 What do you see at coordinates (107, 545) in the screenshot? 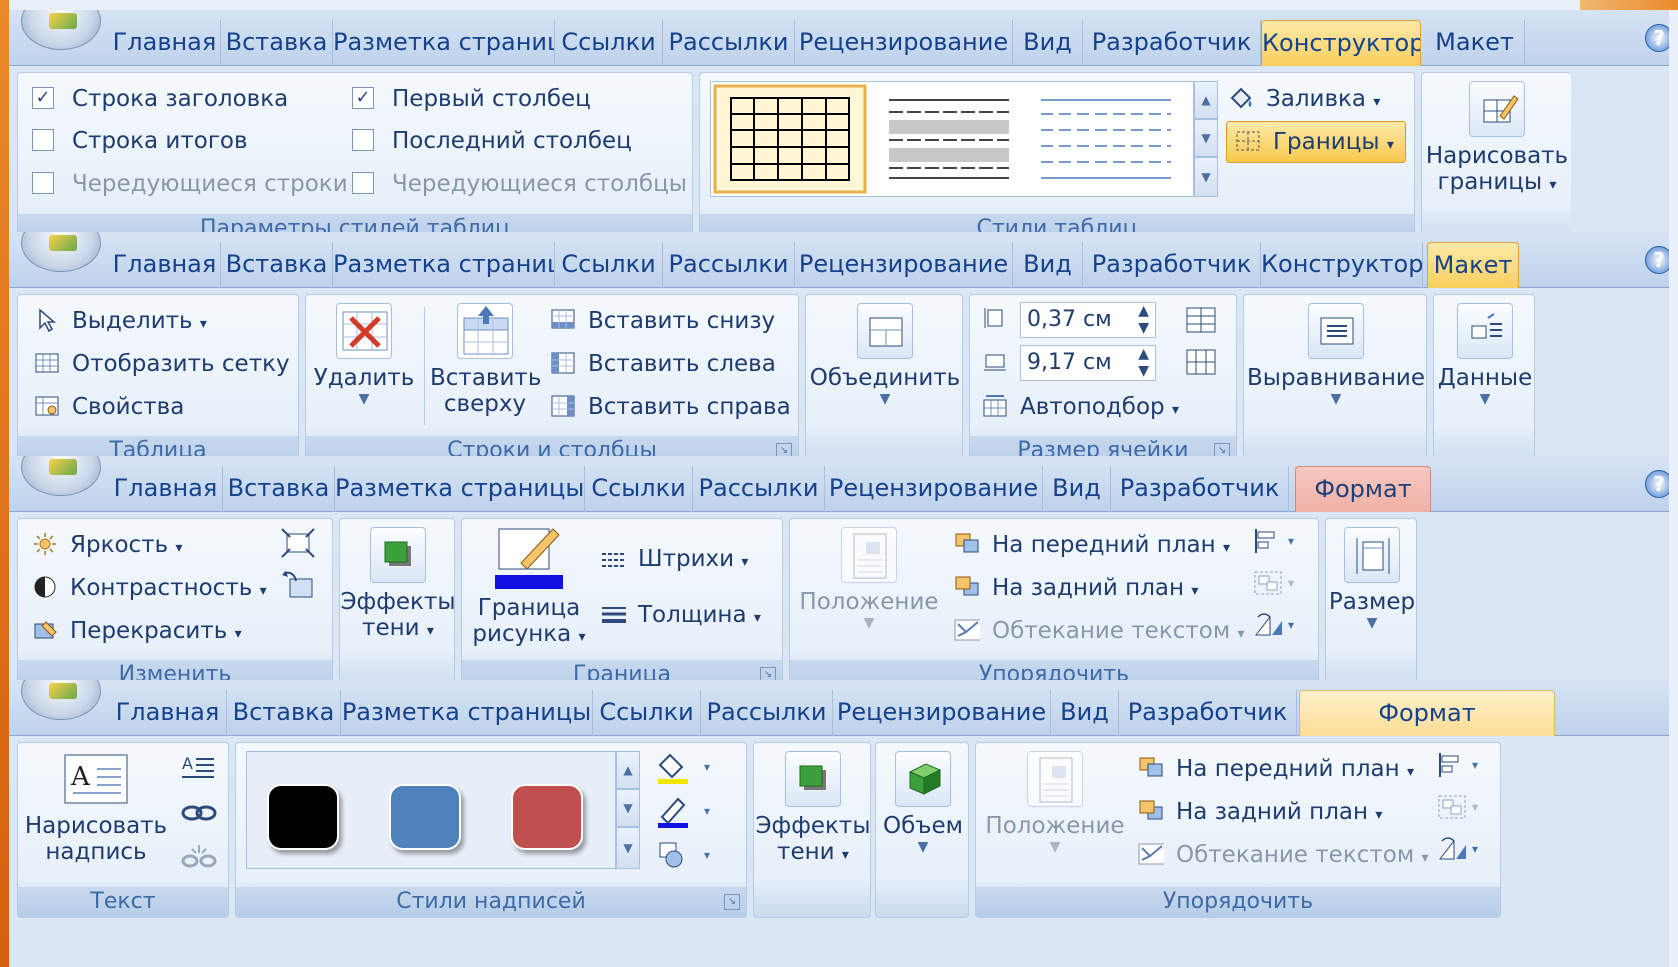
I see `brightness-button: Яркость ▾` at bounding box center [107, 545].